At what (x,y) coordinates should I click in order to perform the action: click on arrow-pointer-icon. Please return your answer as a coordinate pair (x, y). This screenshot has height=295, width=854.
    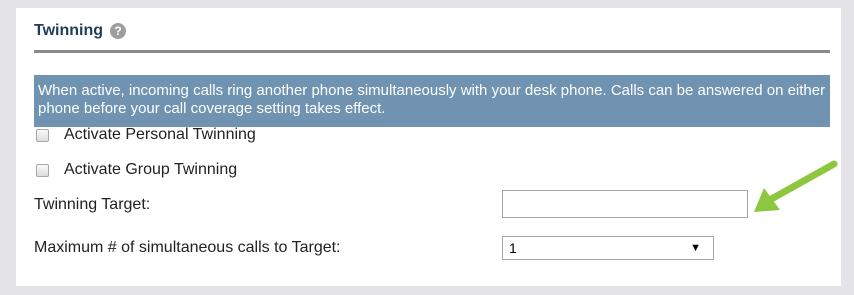
    Looking at the image, I should click on (796, 186).